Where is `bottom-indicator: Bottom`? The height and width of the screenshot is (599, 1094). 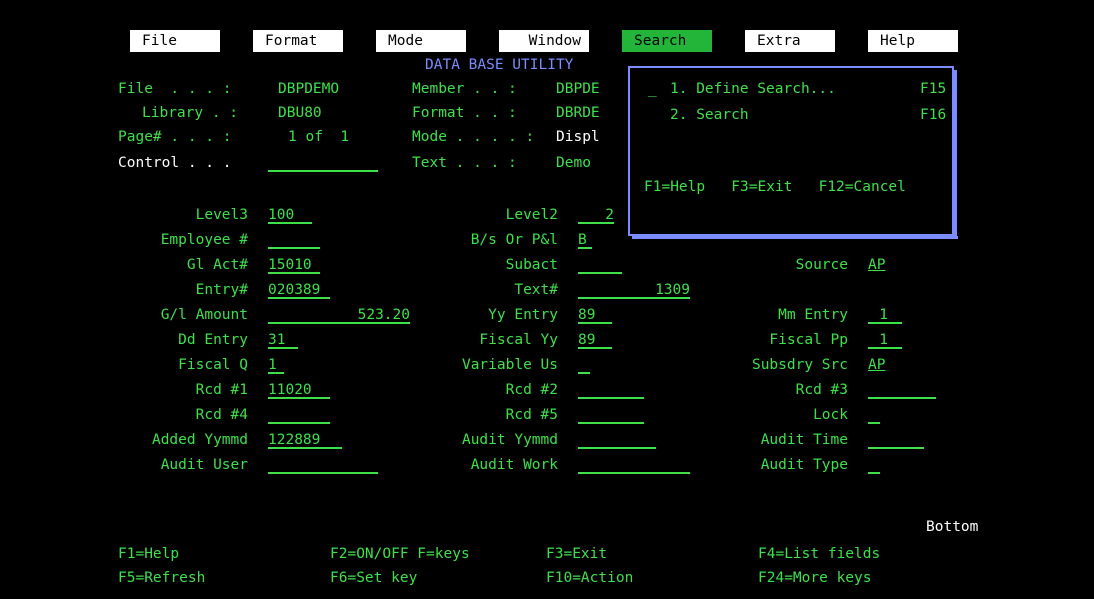
bottom-indicator: Bottom is located at coordinates (952, 527).